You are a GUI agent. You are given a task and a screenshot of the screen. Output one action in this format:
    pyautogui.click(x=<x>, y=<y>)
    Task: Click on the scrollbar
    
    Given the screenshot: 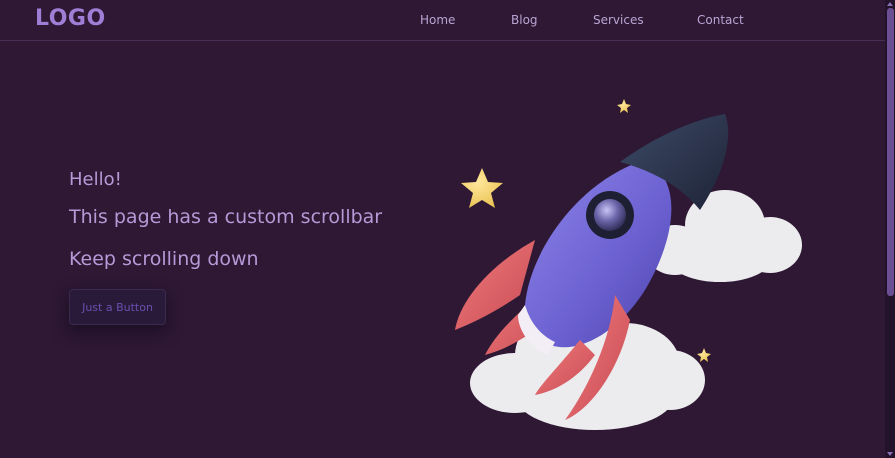 What is the action you would take?
    pyautogui.click(x=890, y=229)
    